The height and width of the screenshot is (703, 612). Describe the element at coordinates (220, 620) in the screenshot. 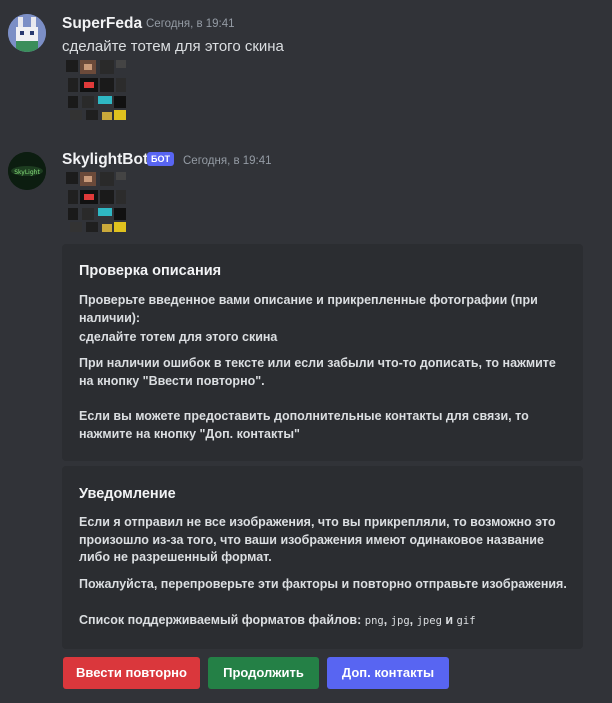

I see `formats-label: Список поддерживаемый форматов файлов:` at that location.